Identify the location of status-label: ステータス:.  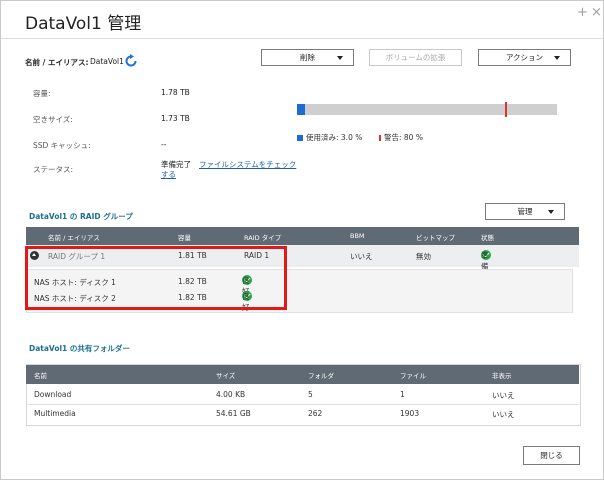
(53, 169).